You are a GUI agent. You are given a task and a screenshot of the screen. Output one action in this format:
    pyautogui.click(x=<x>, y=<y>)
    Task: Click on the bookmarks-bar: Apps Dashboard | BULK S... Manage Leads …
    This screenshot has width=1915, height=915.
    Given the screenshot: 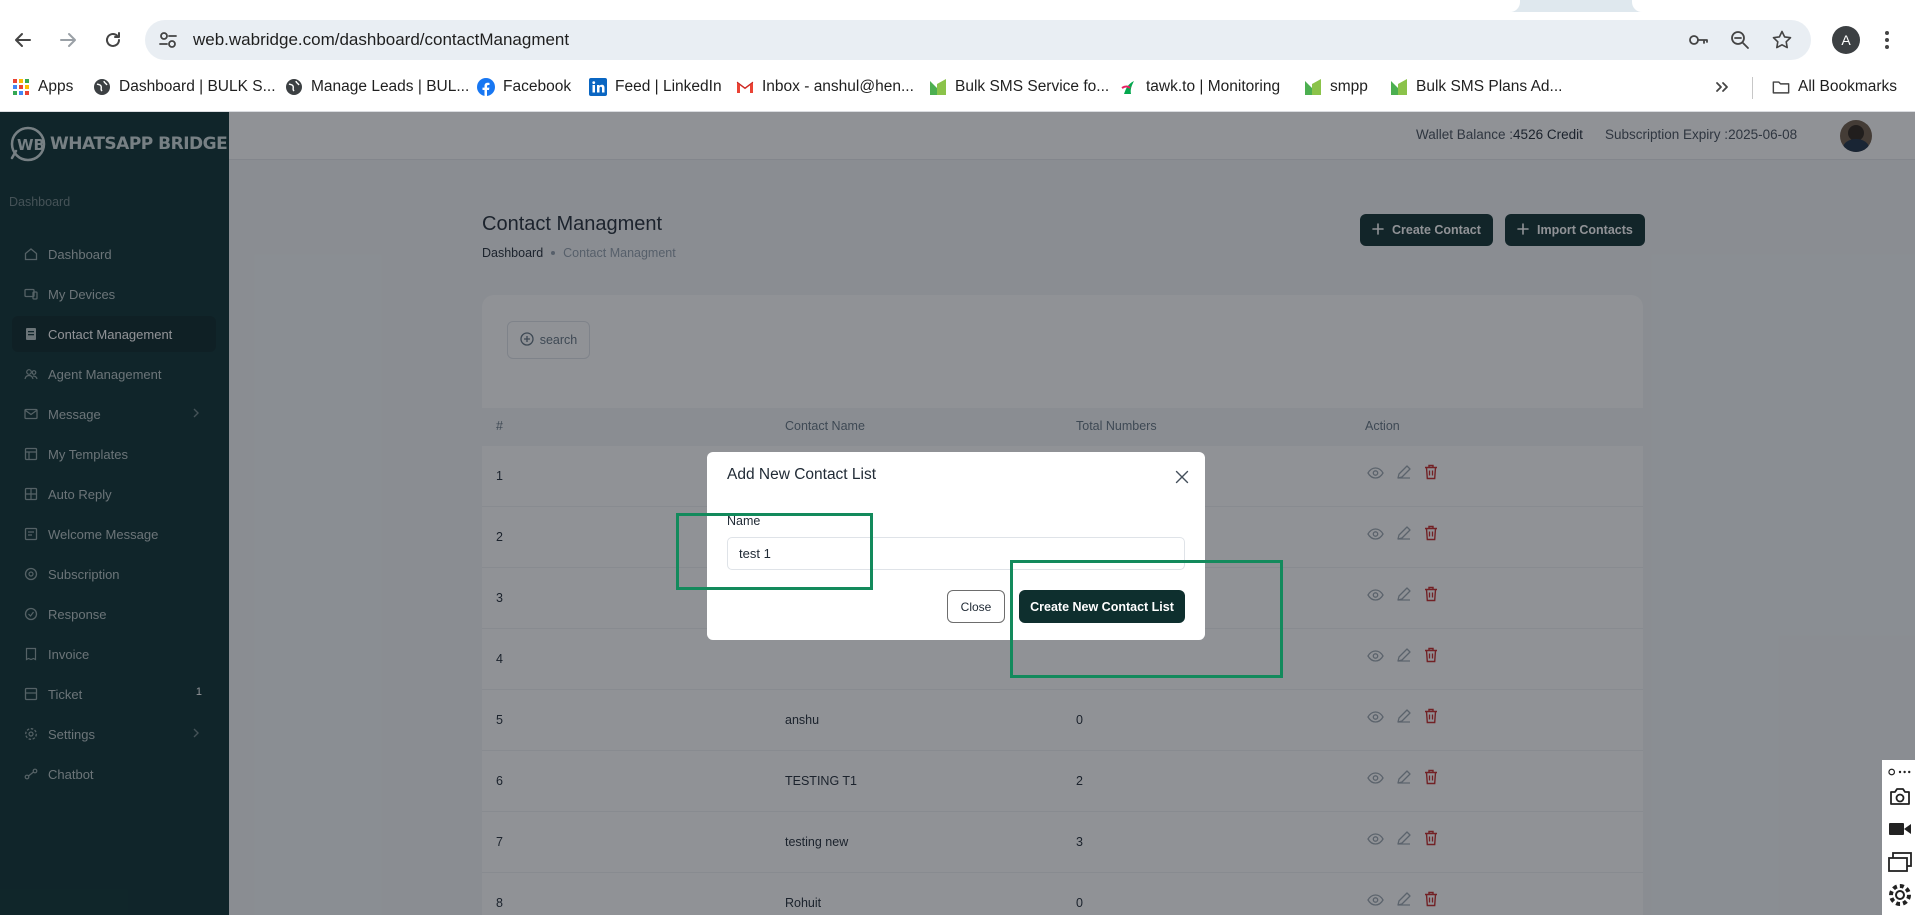 What is the action you would take?
    pyautogui.click(x=957, y=90)
    